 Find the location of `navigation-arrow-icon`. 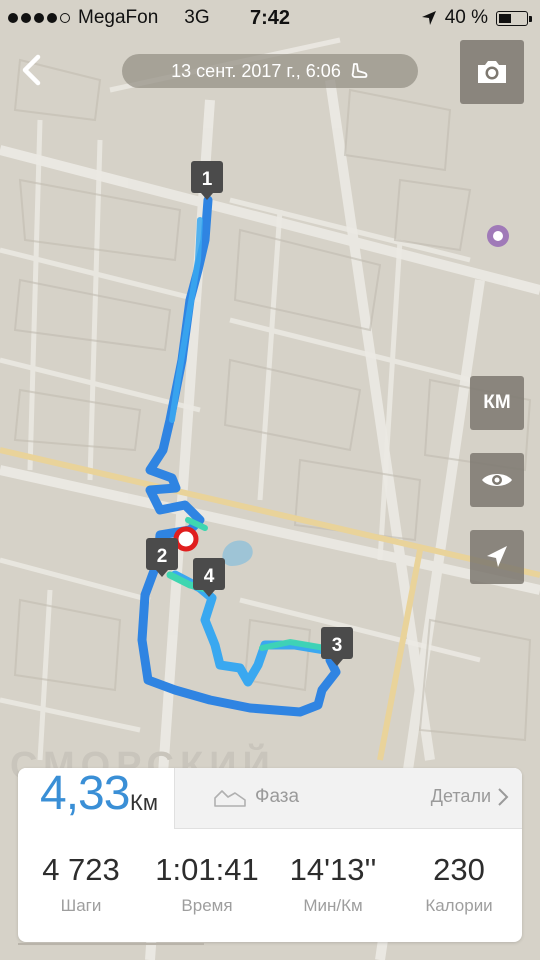

navigation-arrow-icon is located at coordinates (497, 556).